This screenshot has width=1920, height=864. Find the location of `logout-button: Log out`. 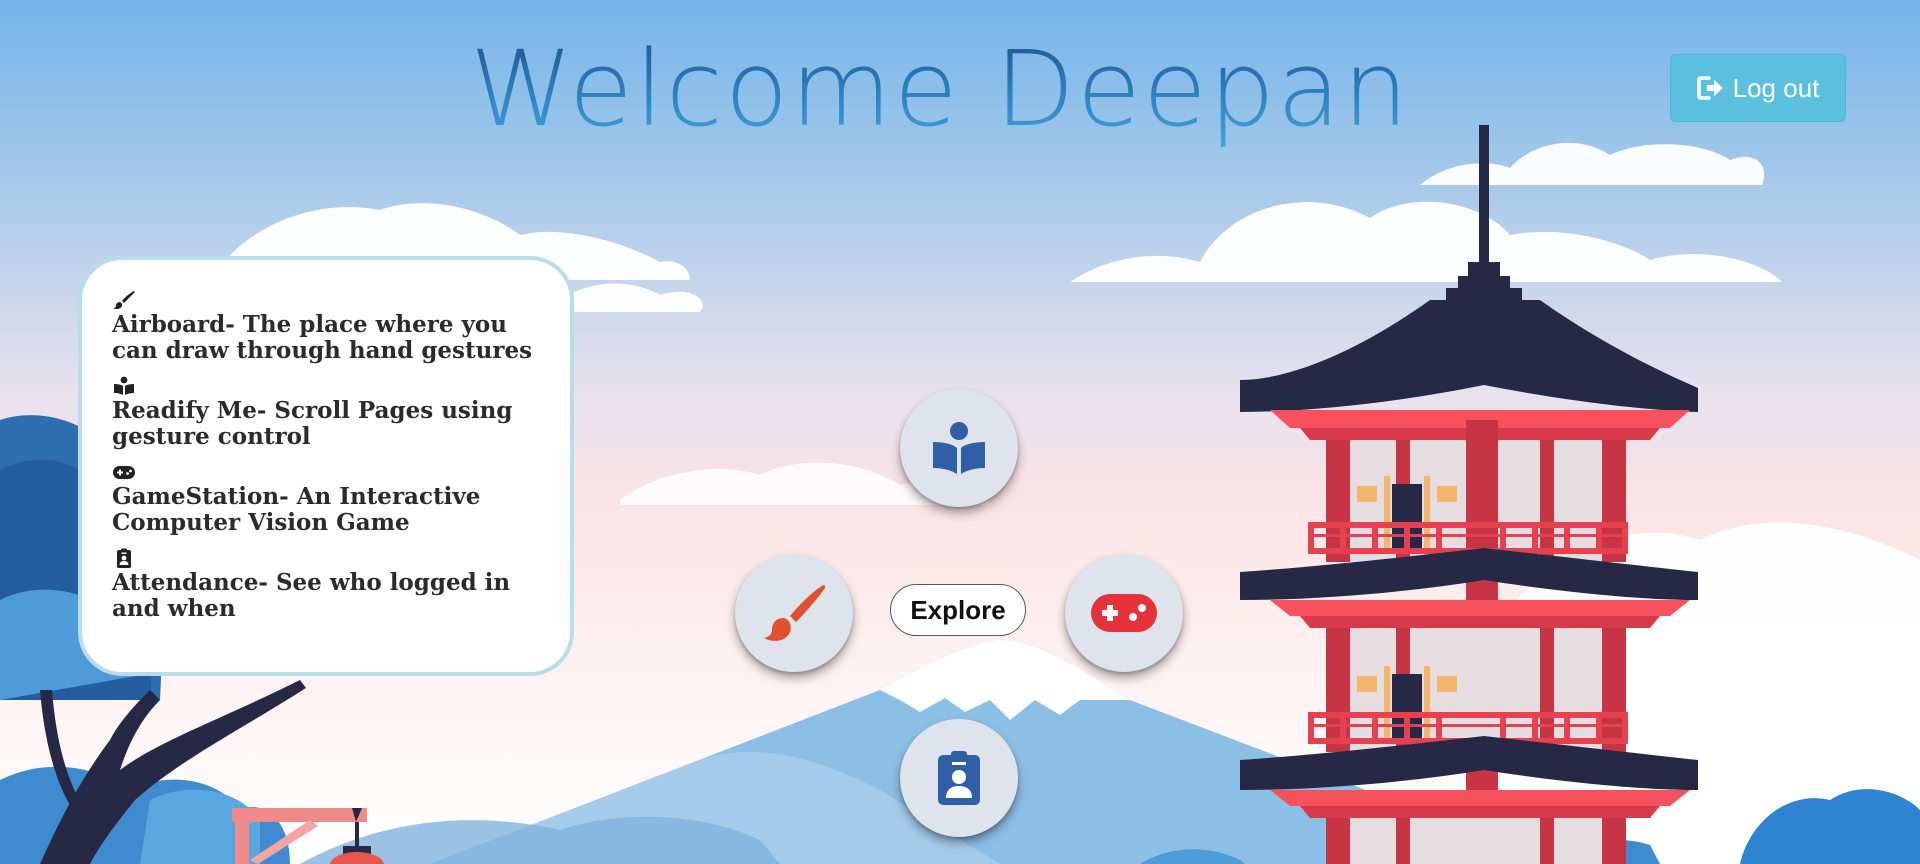

logout-button: Log out is located at coordinates (1758, 88).